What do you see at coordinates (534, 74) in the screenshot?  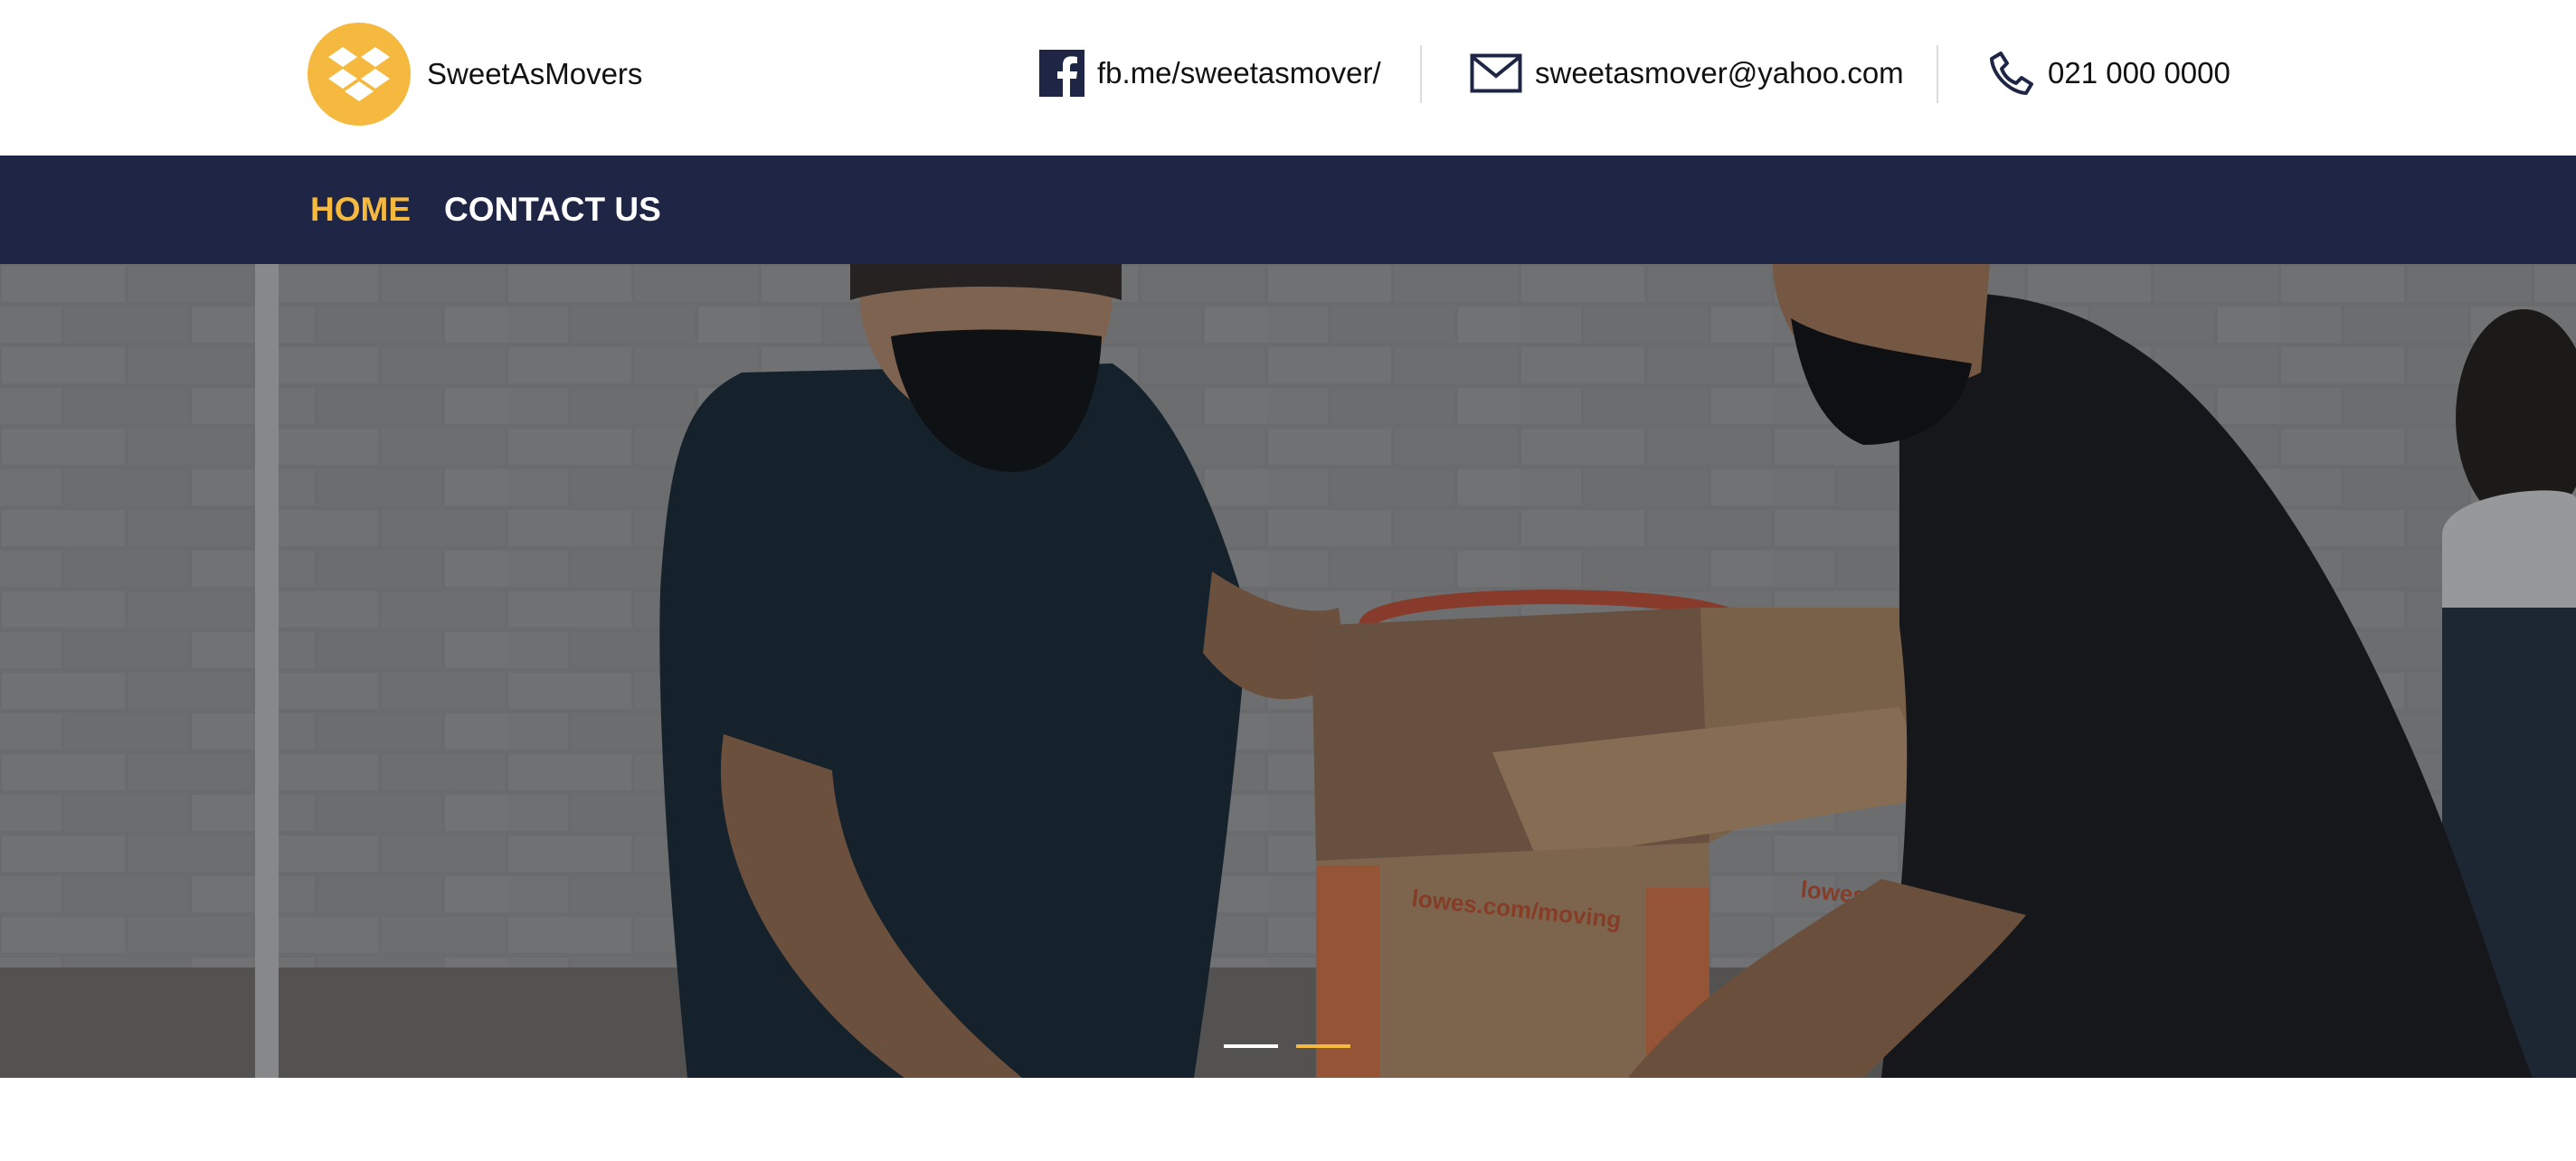 I see `brand-name: SweetAsMovers` at bounding box center [534, 74].